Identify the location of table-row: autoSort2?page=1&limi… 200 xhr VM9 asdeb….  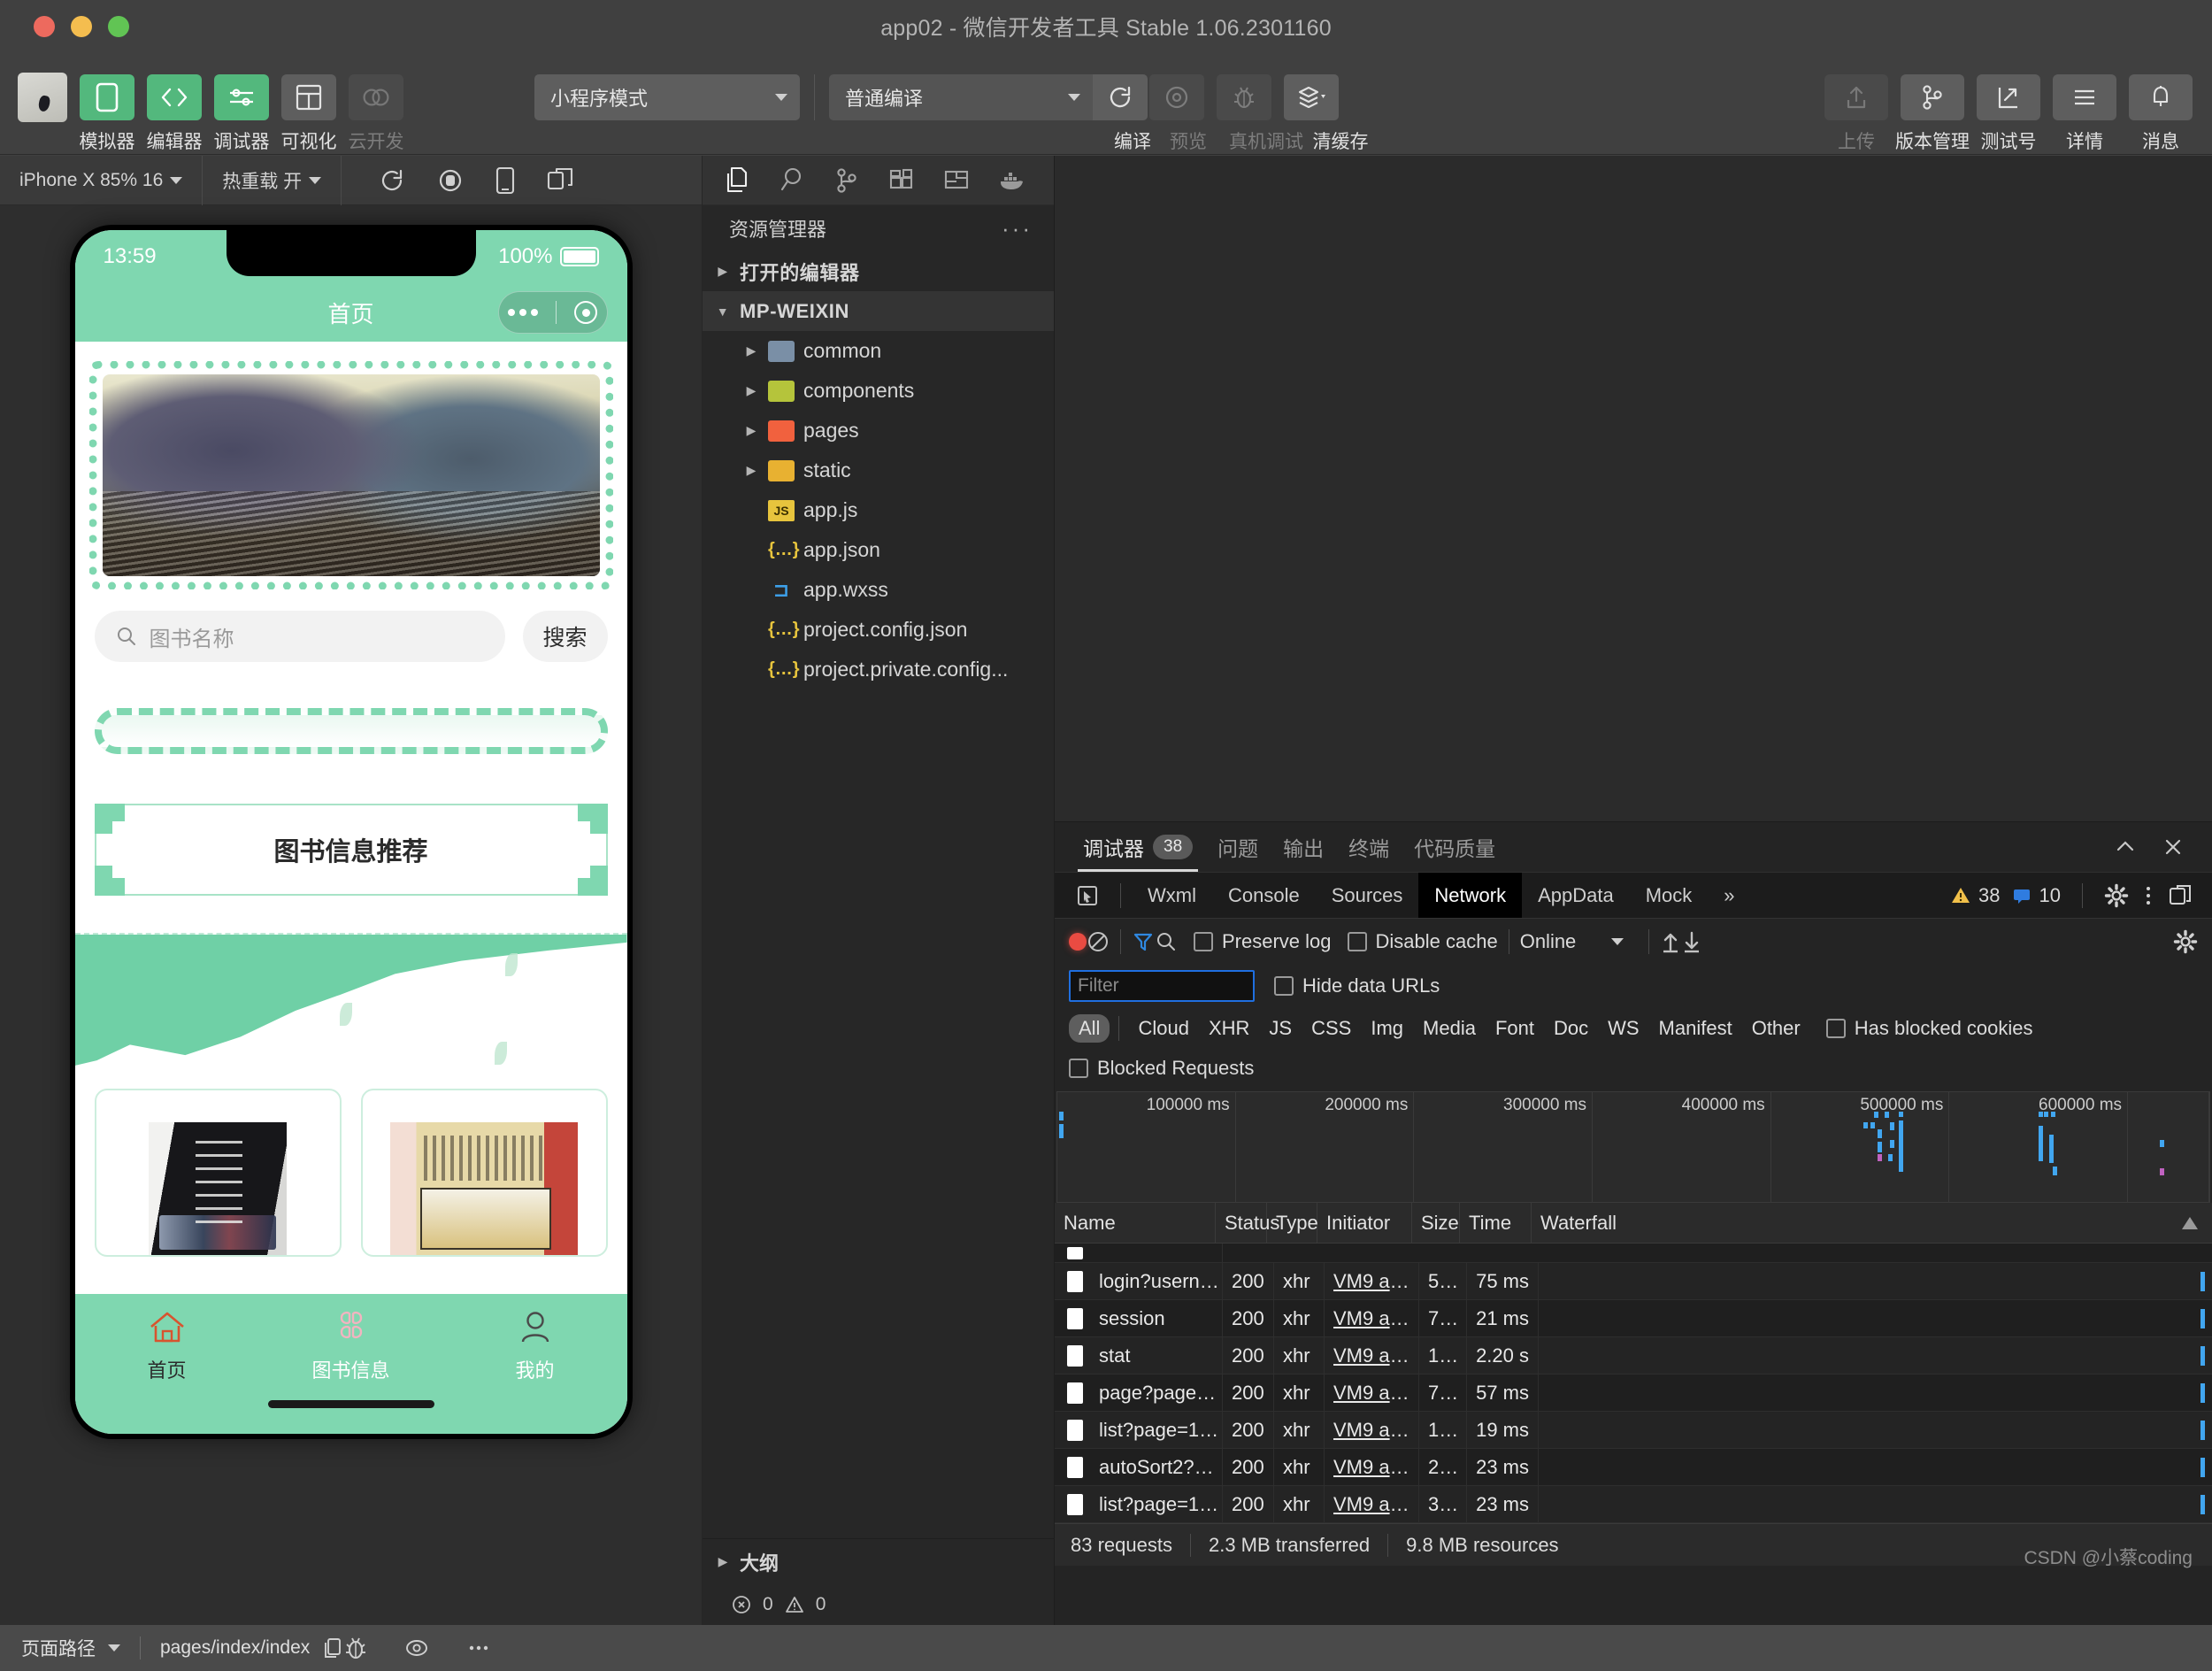
(1634, 1467).